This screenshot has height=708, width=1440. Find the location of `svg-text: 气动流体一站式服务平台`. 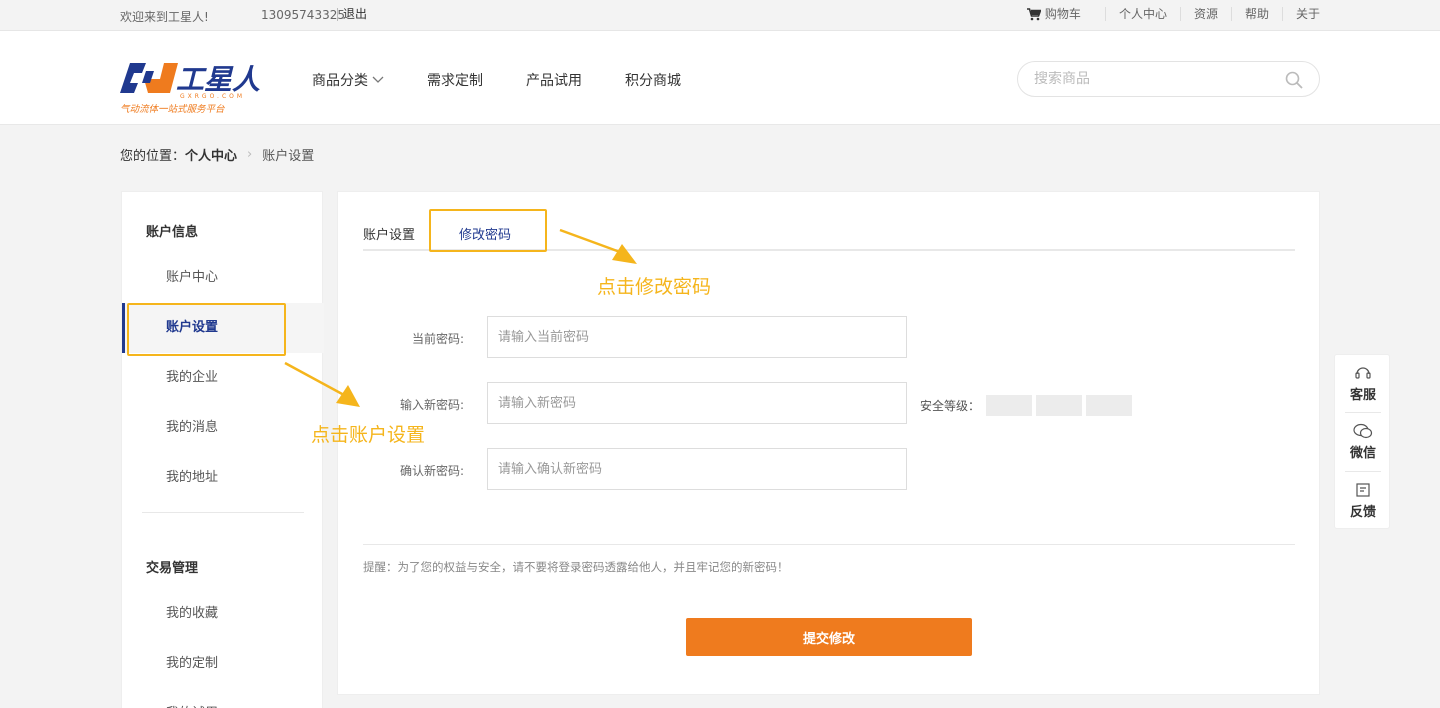

svg-text: 气动流体一站式服务平台 is located at coordinates (172, 109).